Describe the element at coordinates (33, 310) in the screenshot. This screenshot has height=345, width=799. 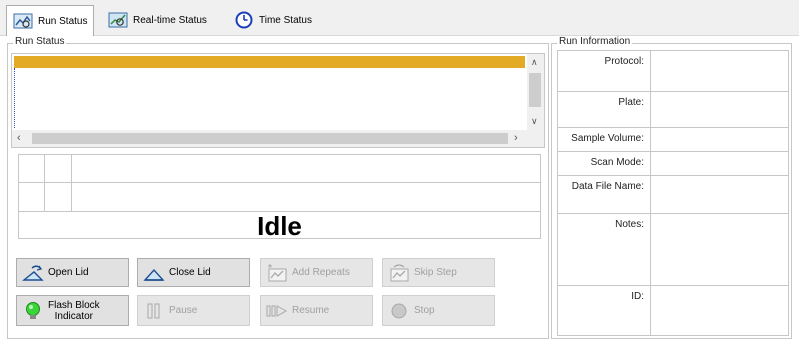
I see `green-light-bulb-icon` at that location.